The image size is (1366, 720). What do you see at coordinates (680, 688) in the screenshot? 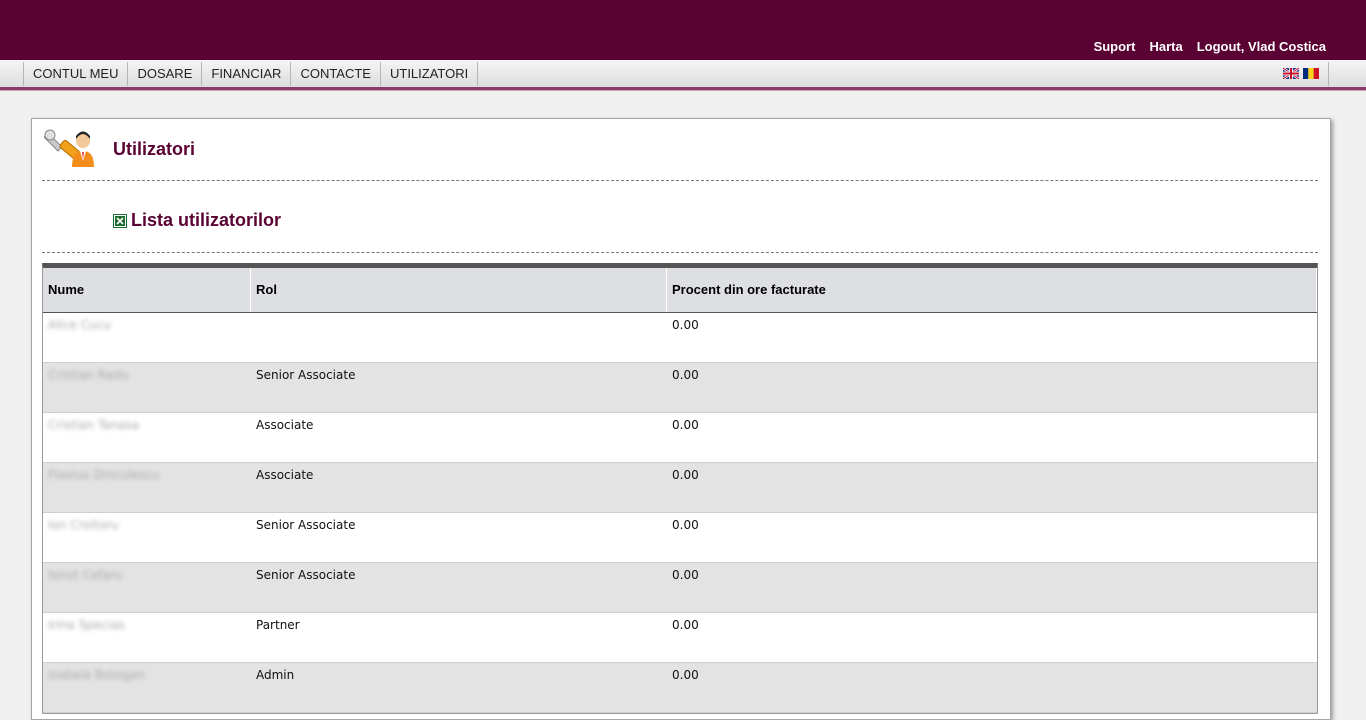
I see `table-row: Izabela Botogan Admin 0.00` at bounding box center [680, 688].